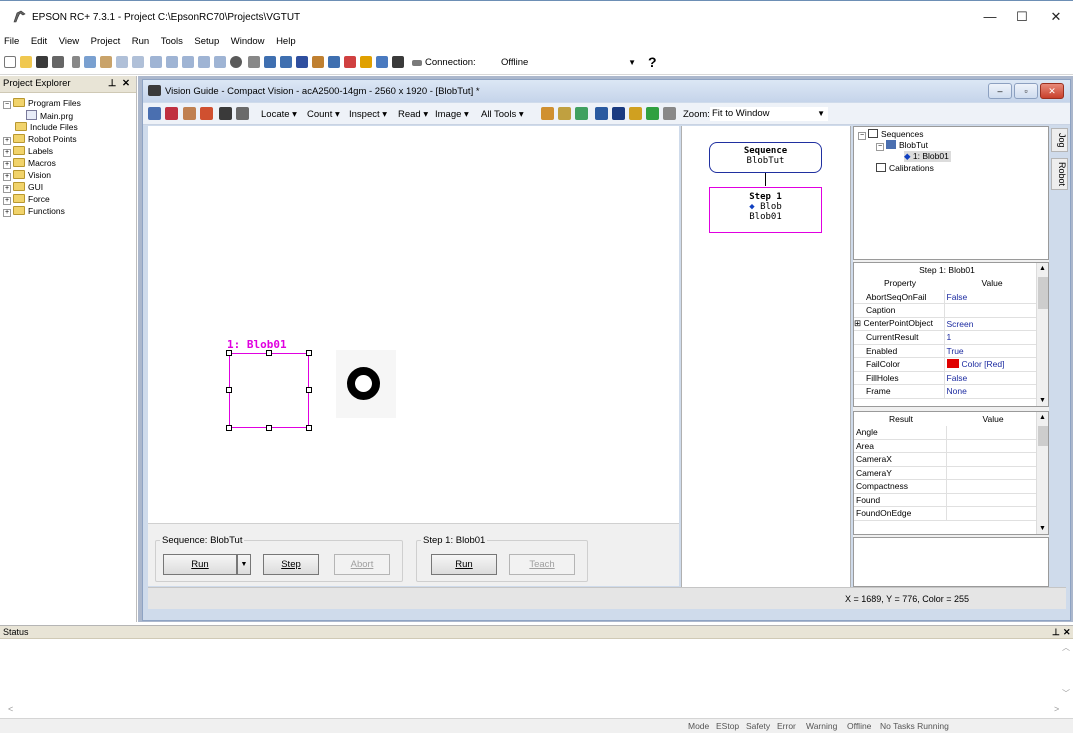 The height and width of the screenshot is (733, 1073). What do you see at coordinates (140, 41) in the screenshot?
I see `menu-run: Run` at bounding box center [140, 41].